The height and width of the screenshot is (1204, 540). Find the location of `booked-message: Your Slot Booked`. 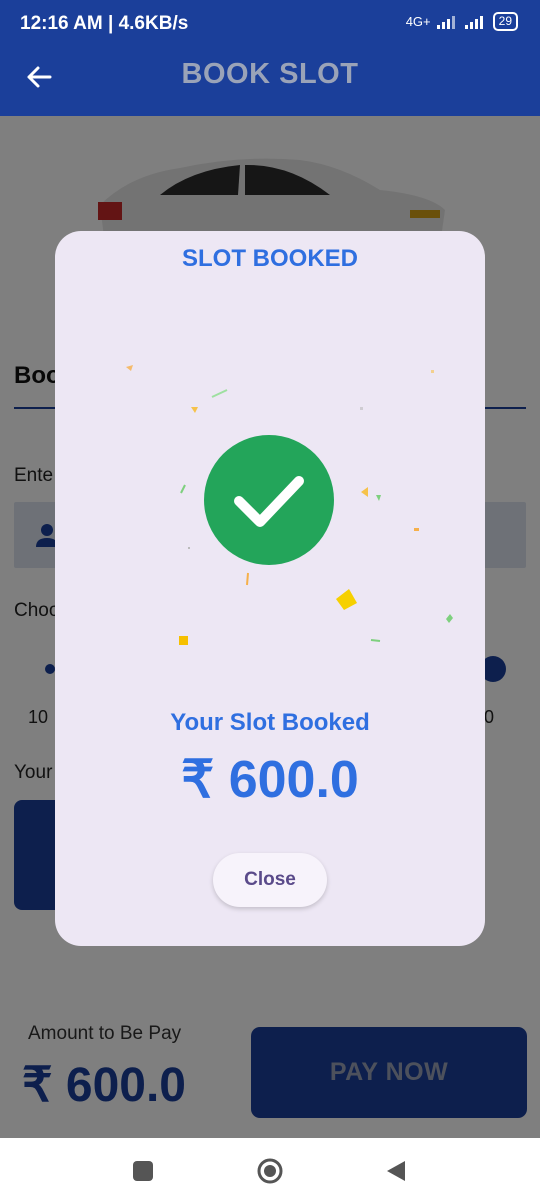

booked-message: Your Slot Booked is located at coordinates (270, 722).